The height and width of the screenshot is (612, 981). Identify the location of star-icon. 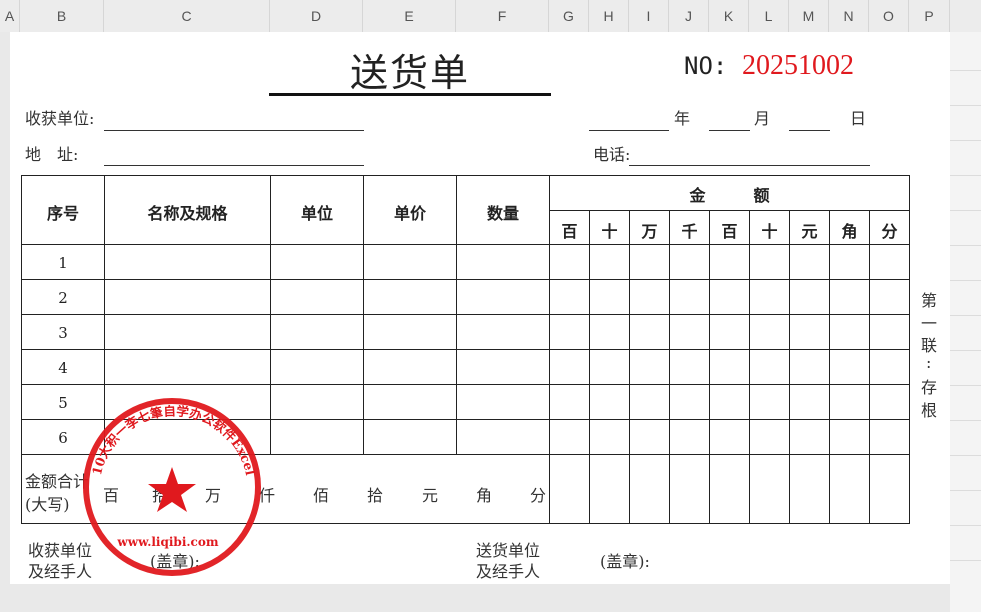
(172, 489).